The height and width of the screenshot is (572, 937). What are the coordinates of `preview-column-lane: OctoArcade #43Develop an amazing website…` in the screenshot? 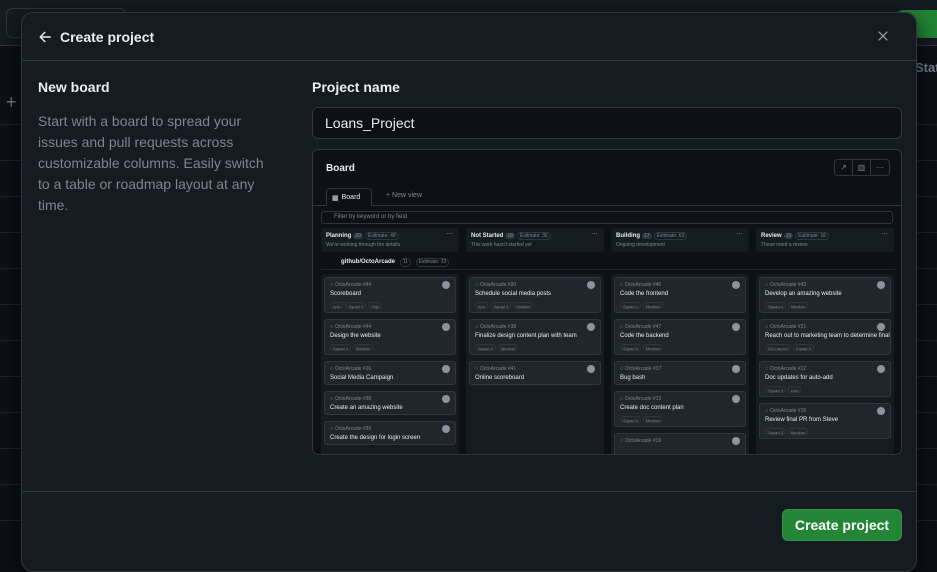 It's located at (825, 364).